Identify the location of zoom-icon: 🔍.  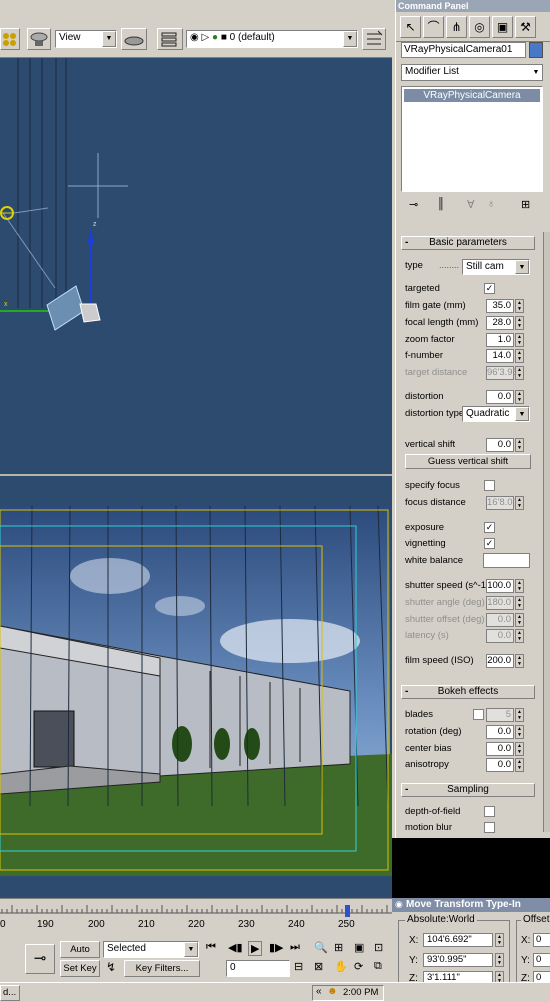
(321, 947).